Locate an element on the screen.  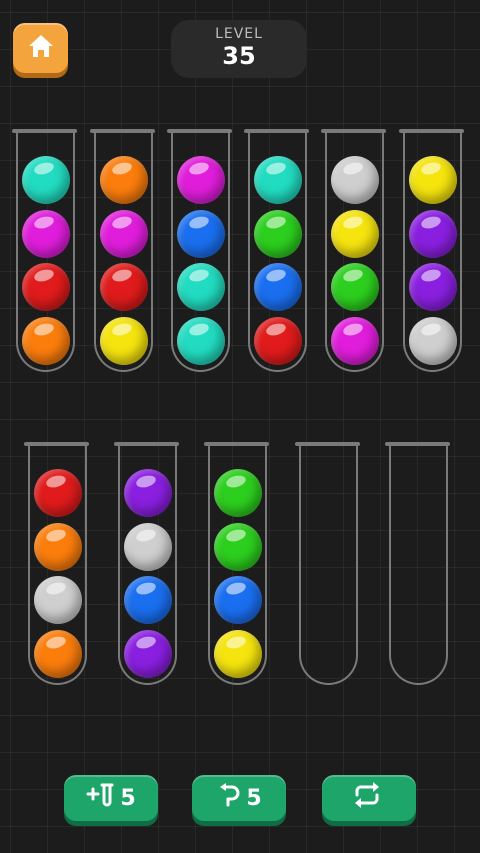
home-icon is located at coordinates (41, 48).